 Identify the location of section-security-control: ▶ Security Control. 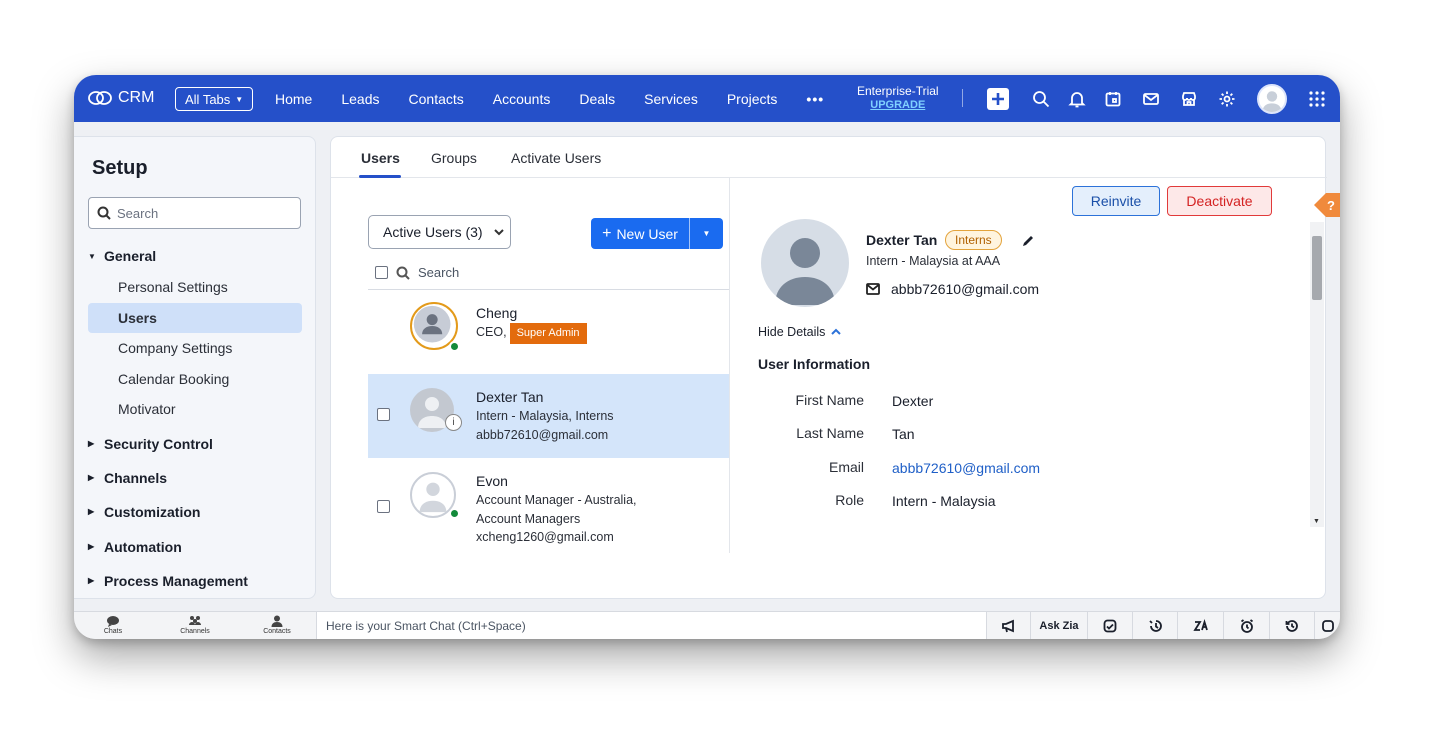
(195, 444).